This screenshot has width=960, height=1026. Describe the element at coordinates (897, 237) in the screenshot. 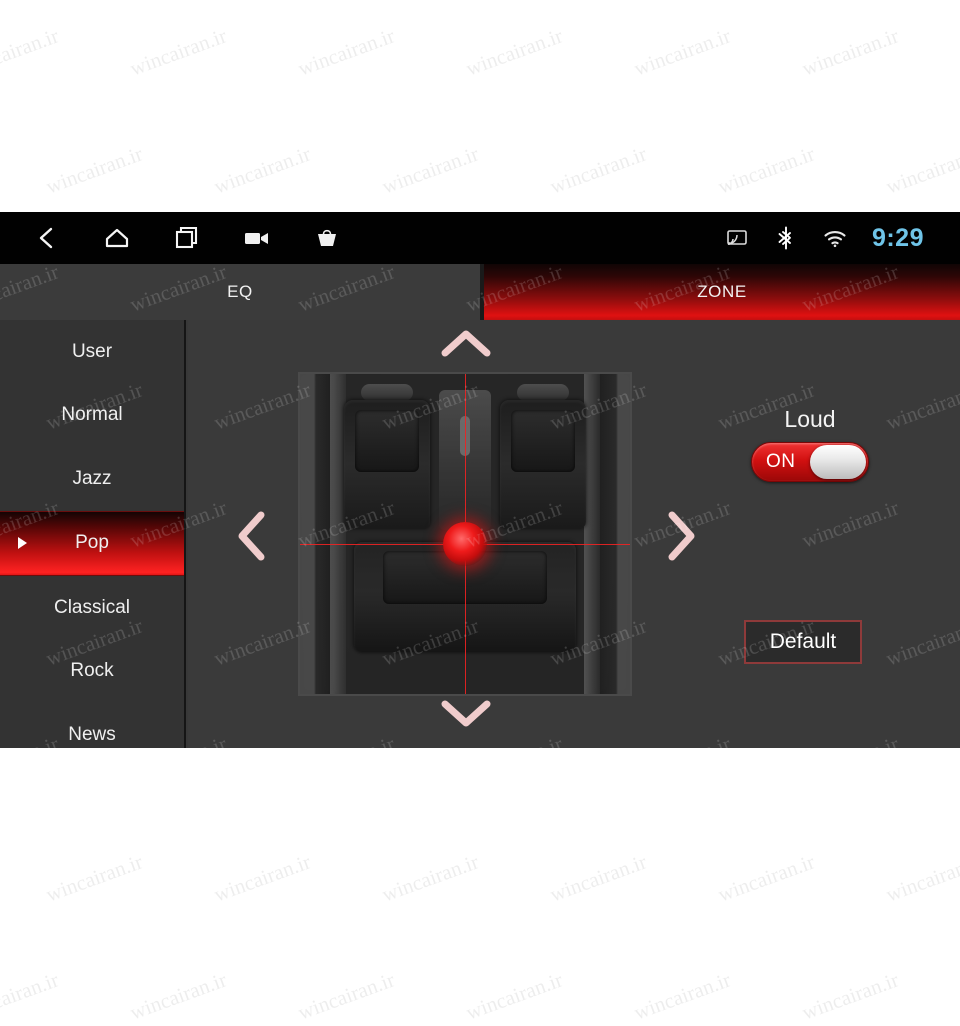

I see `clock: 9:29` at that location.